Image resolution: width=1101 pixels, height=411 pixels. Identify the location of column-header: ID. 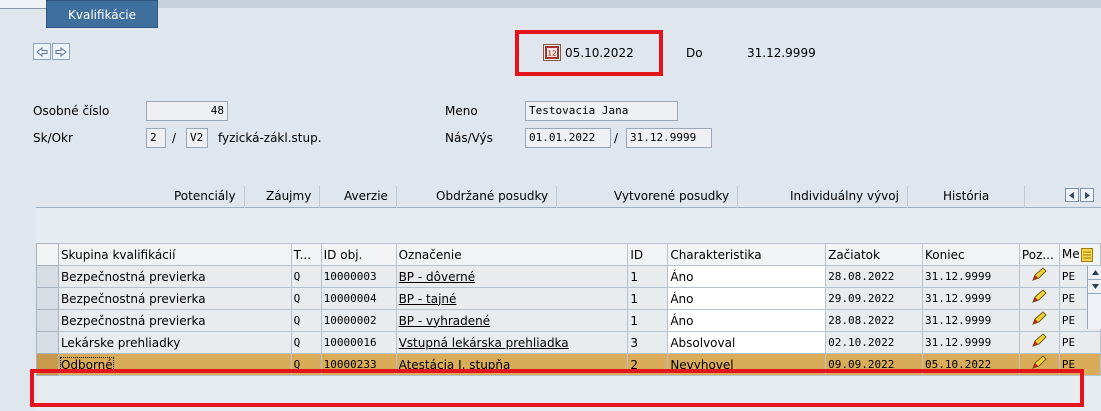
(648, 254).